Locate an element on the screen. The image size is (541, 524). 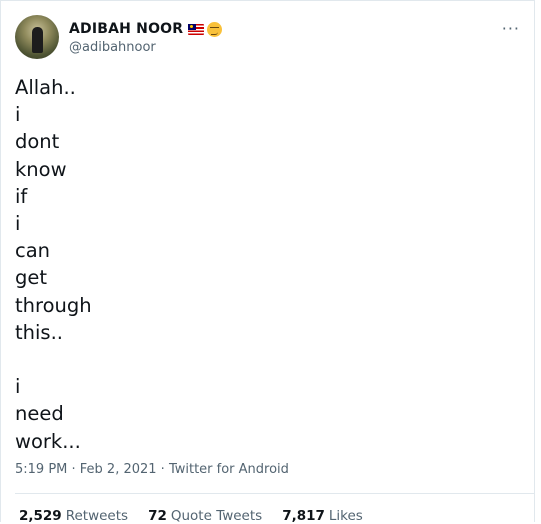
author-handle: @adibahnoor is located at coordinates (145, 47).